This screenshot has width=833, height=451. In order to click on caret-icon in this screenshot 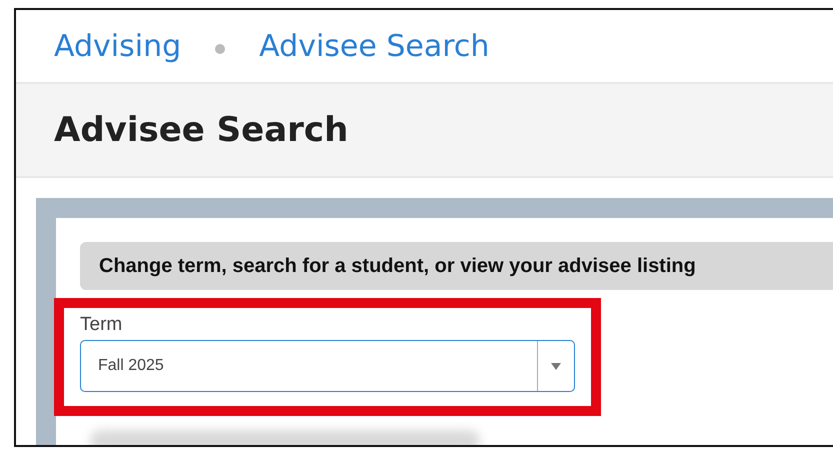, I will do `click(556, 366)`.